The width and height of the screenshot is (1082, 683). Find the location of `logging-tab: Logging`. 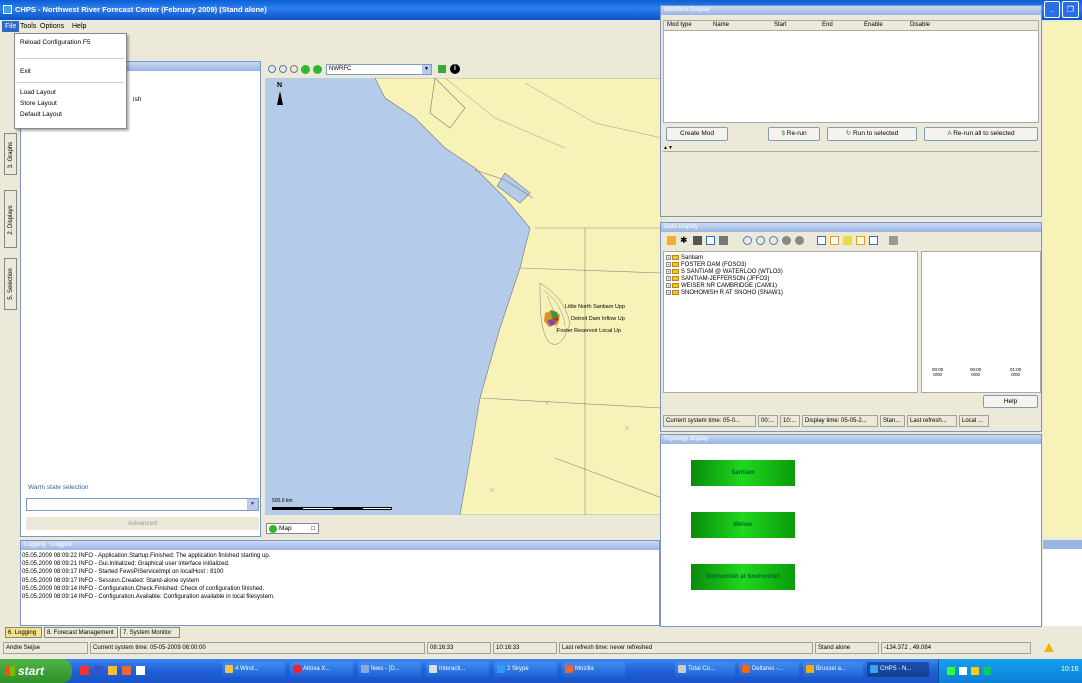

logging-tab: Logging is located at coordinates (34, 545).